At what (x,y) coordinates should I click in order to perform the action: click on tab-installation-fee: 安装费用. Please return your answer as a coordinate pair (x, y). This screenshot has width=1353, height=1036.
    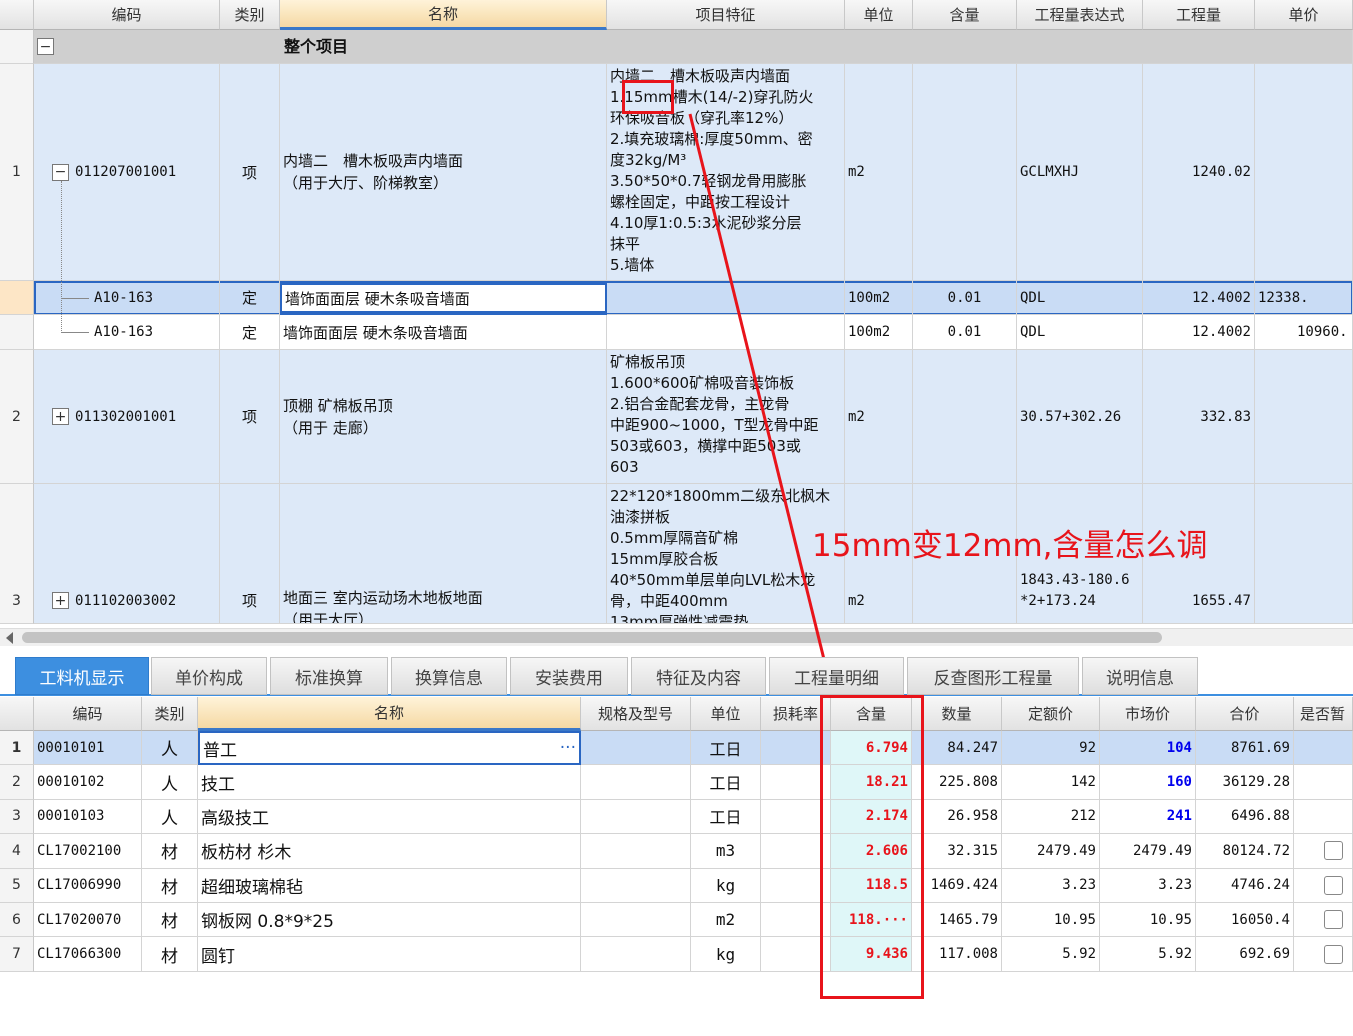
    Looking at the image, I should click on (569, 676).